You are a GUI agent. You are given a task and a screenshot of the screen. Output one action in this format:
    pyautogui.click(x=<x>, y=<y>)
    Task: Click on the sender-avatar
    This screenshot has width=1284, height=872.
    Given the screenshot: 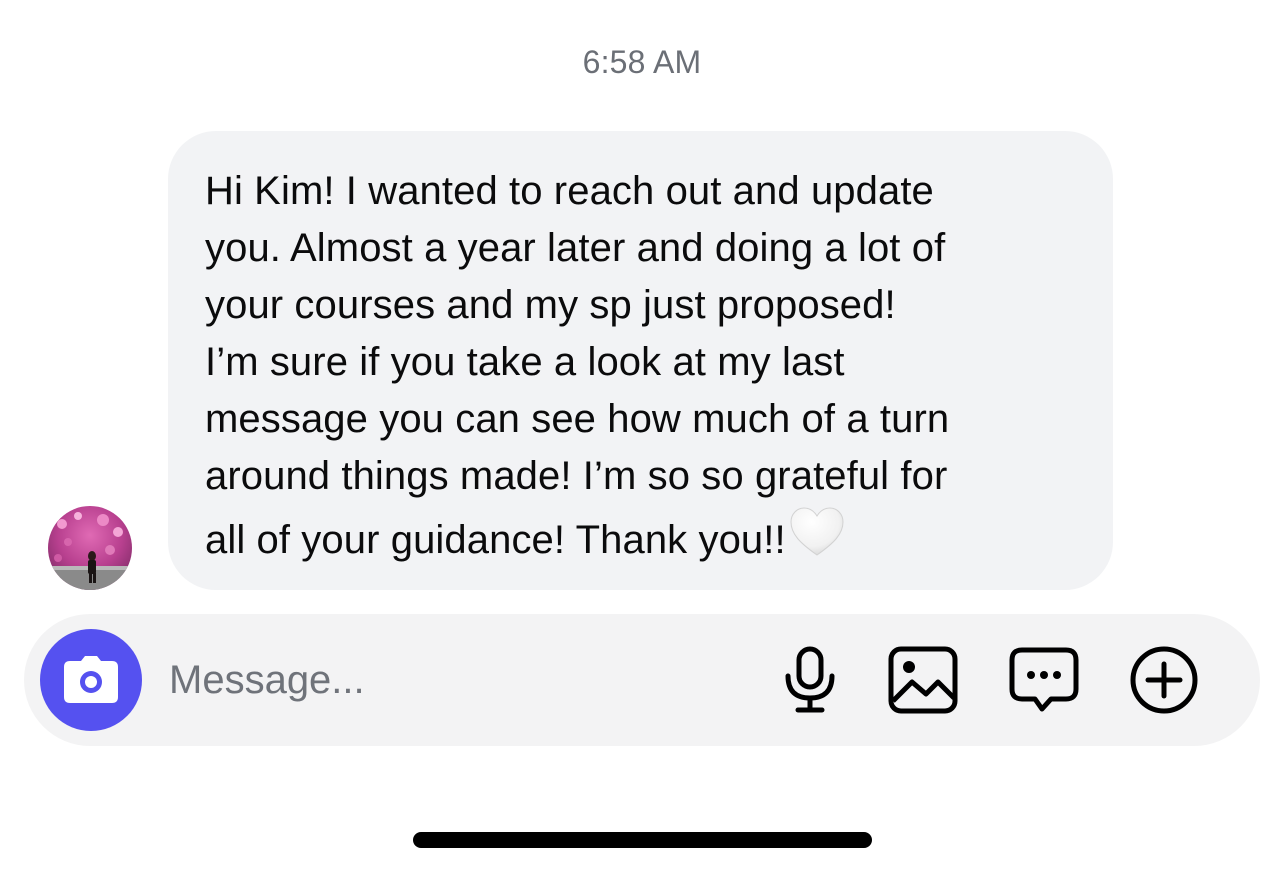 What is the action you would take?
    pyautogui.click(x=90, y=548)
    